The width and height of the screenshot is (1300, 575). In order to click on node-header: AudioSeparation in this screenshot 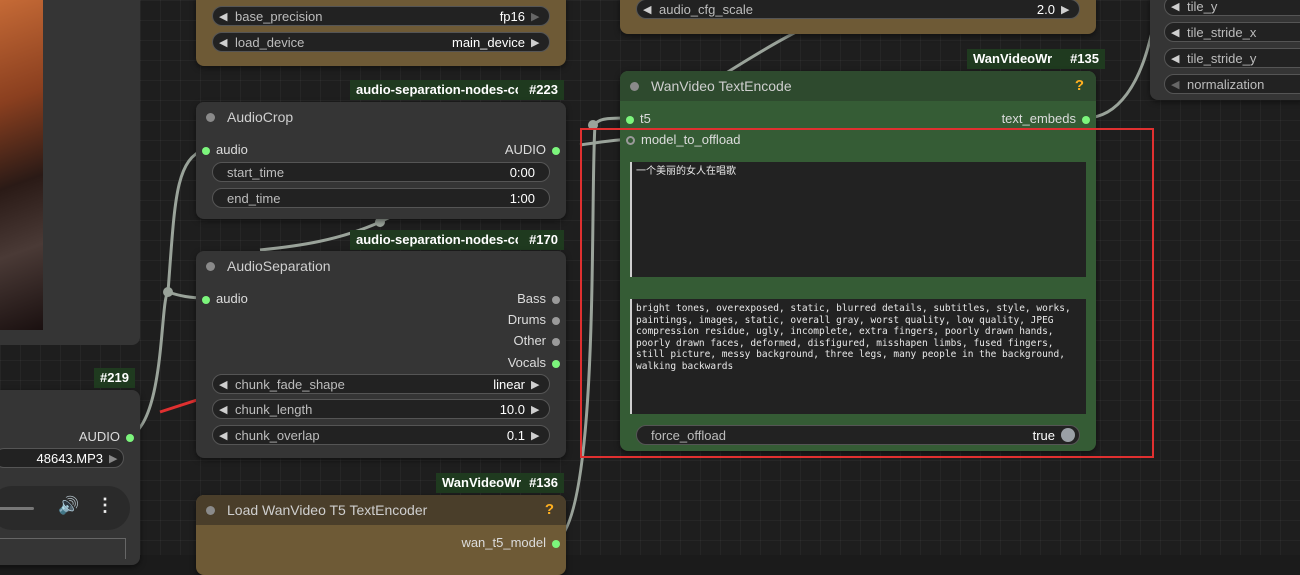, I will do `click(381, 266)`.